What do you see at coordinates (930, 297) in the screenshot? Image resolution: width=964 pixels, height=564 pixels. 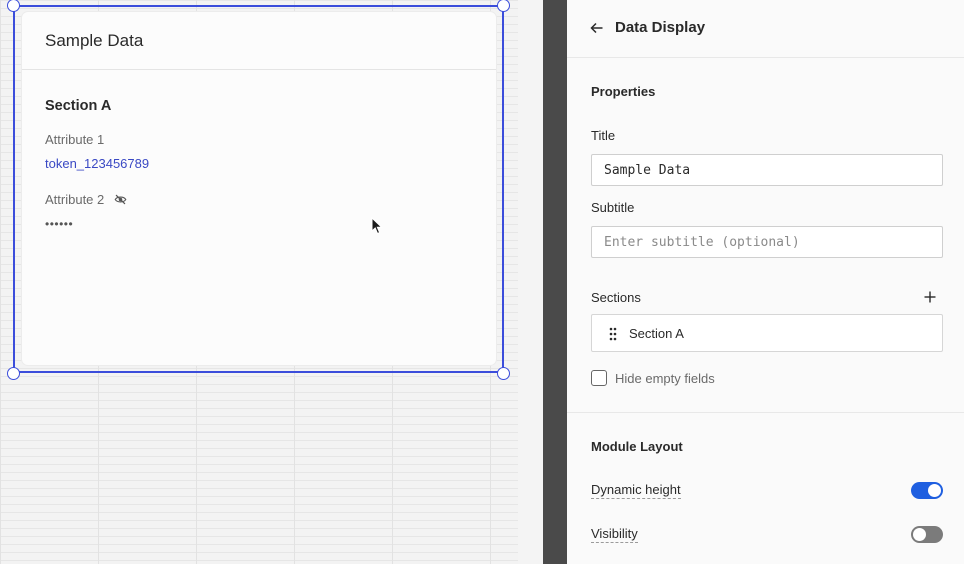 I see `plus-icon` at bounding box center [930, 297].